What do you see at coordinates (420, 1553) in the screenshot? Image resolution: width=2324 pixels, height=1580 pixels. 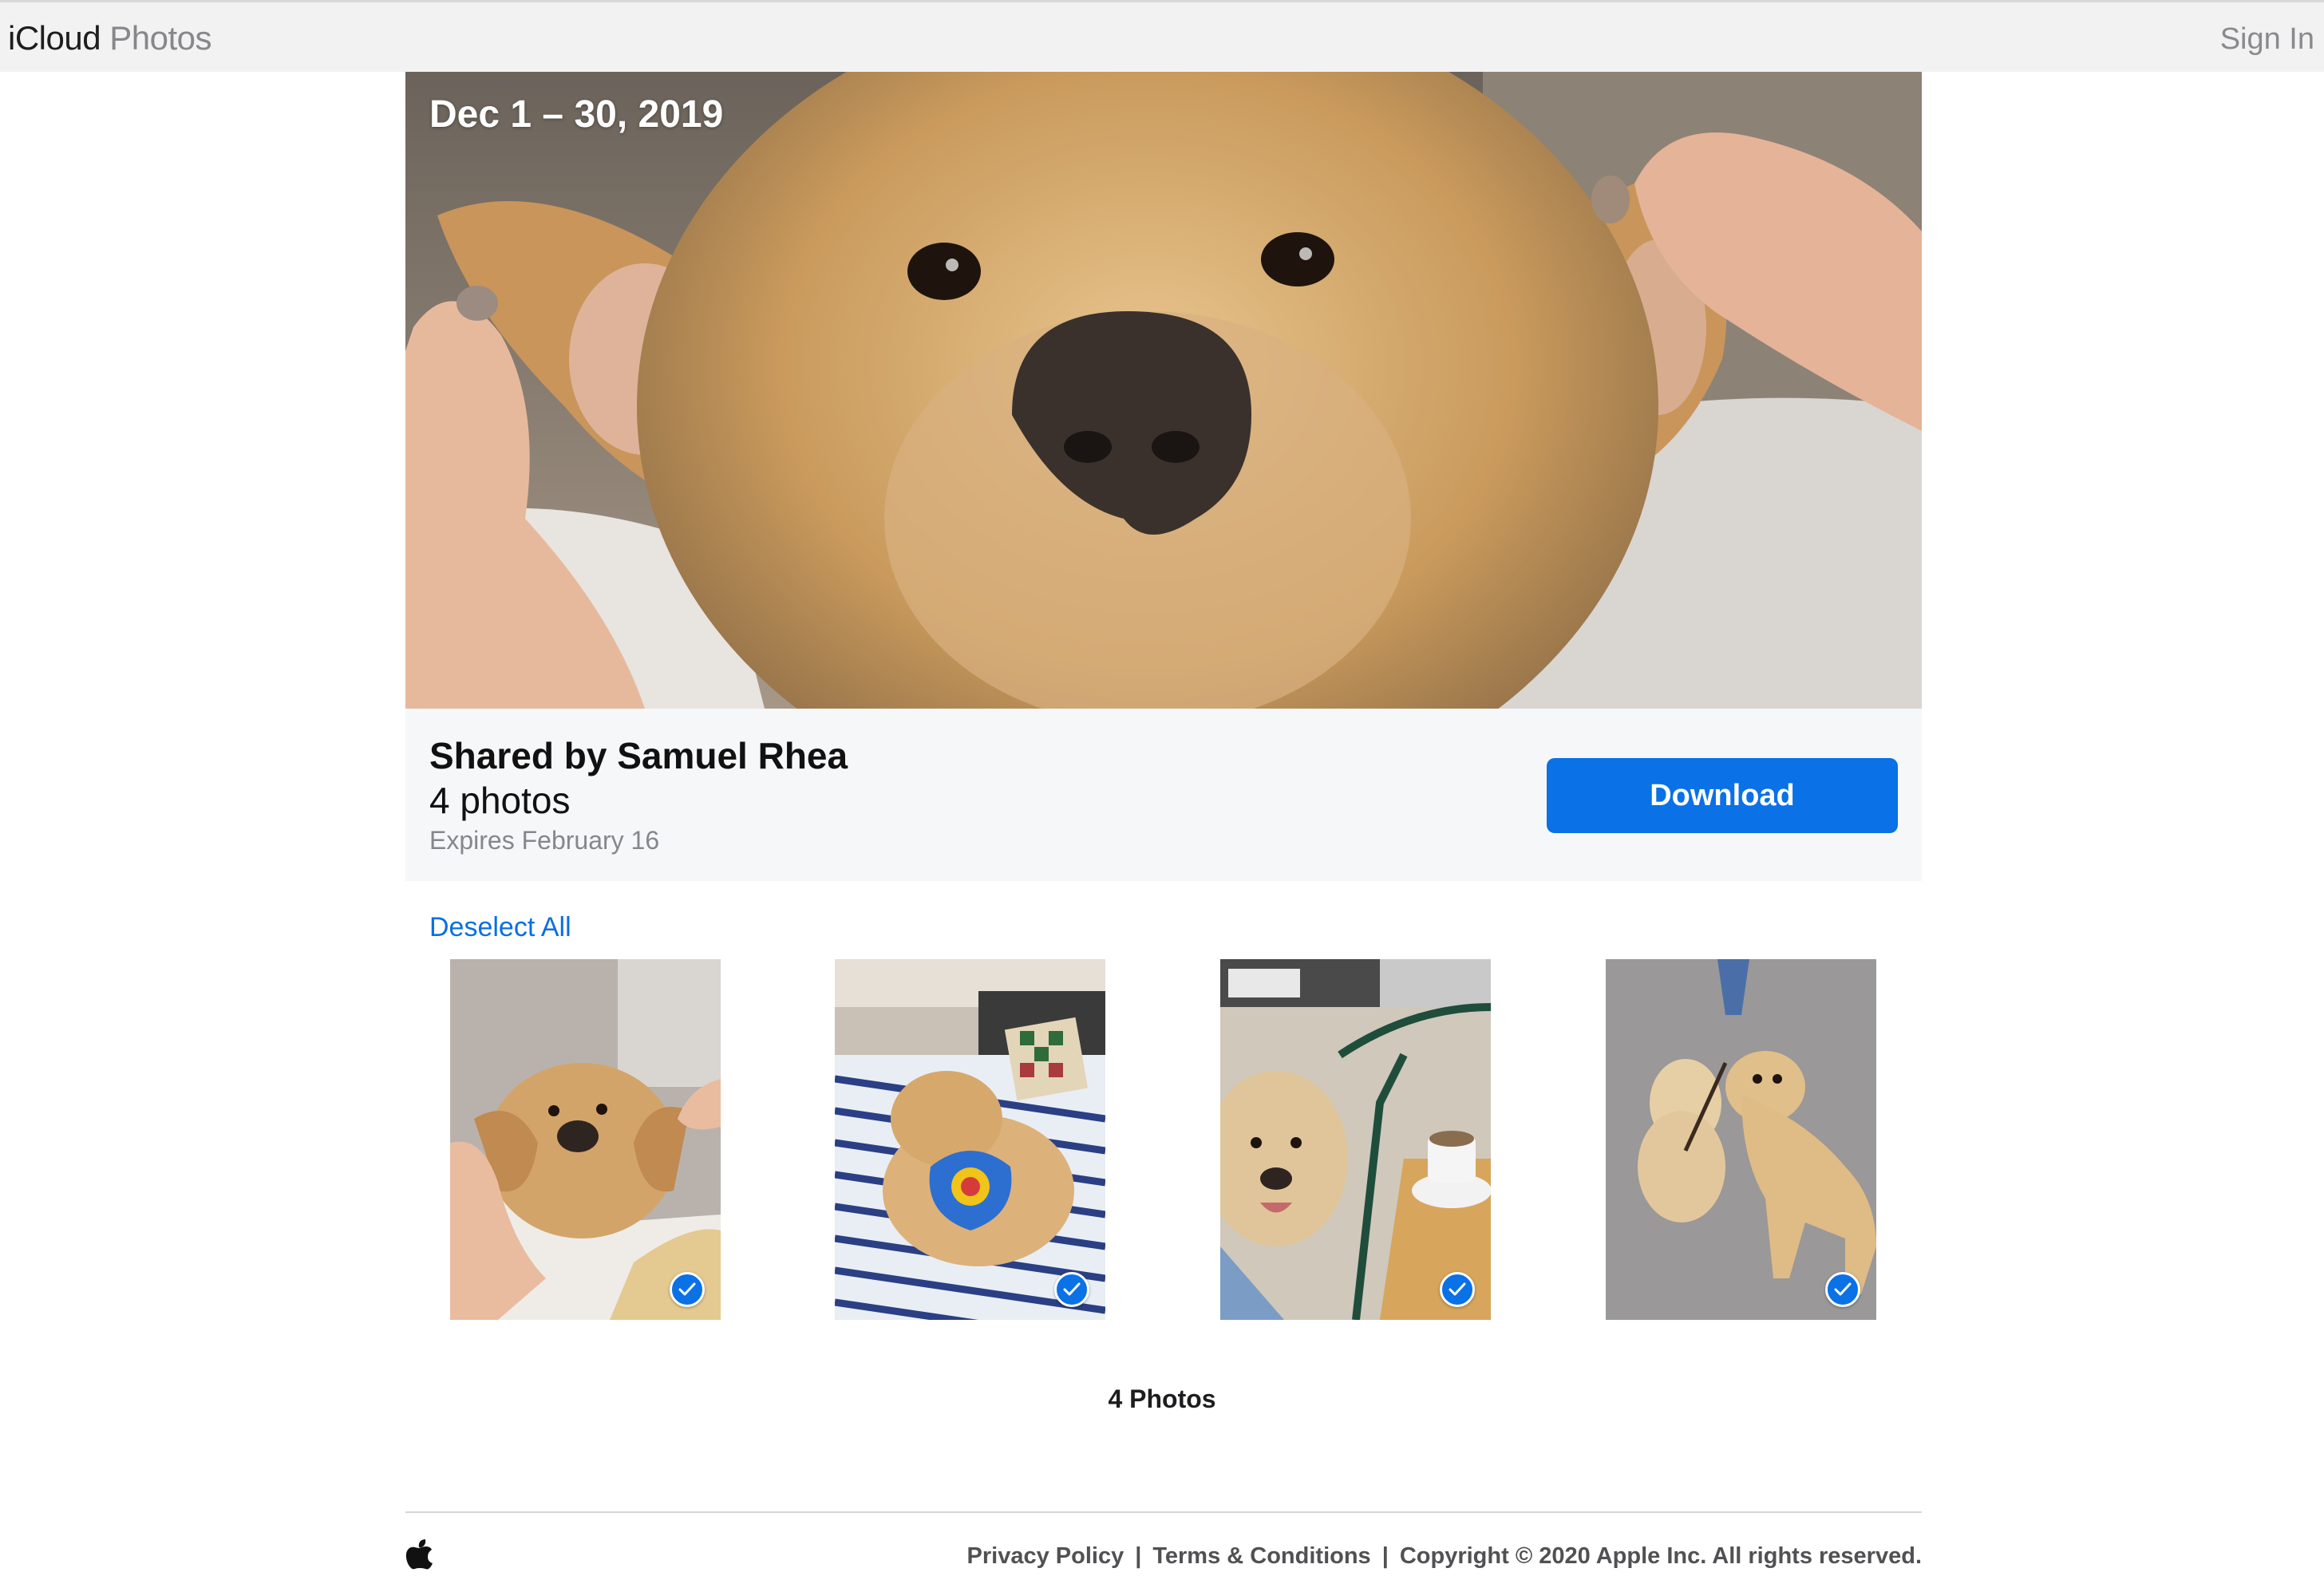 I see `apple-logo-icon` at bounding box center [420, 1553].